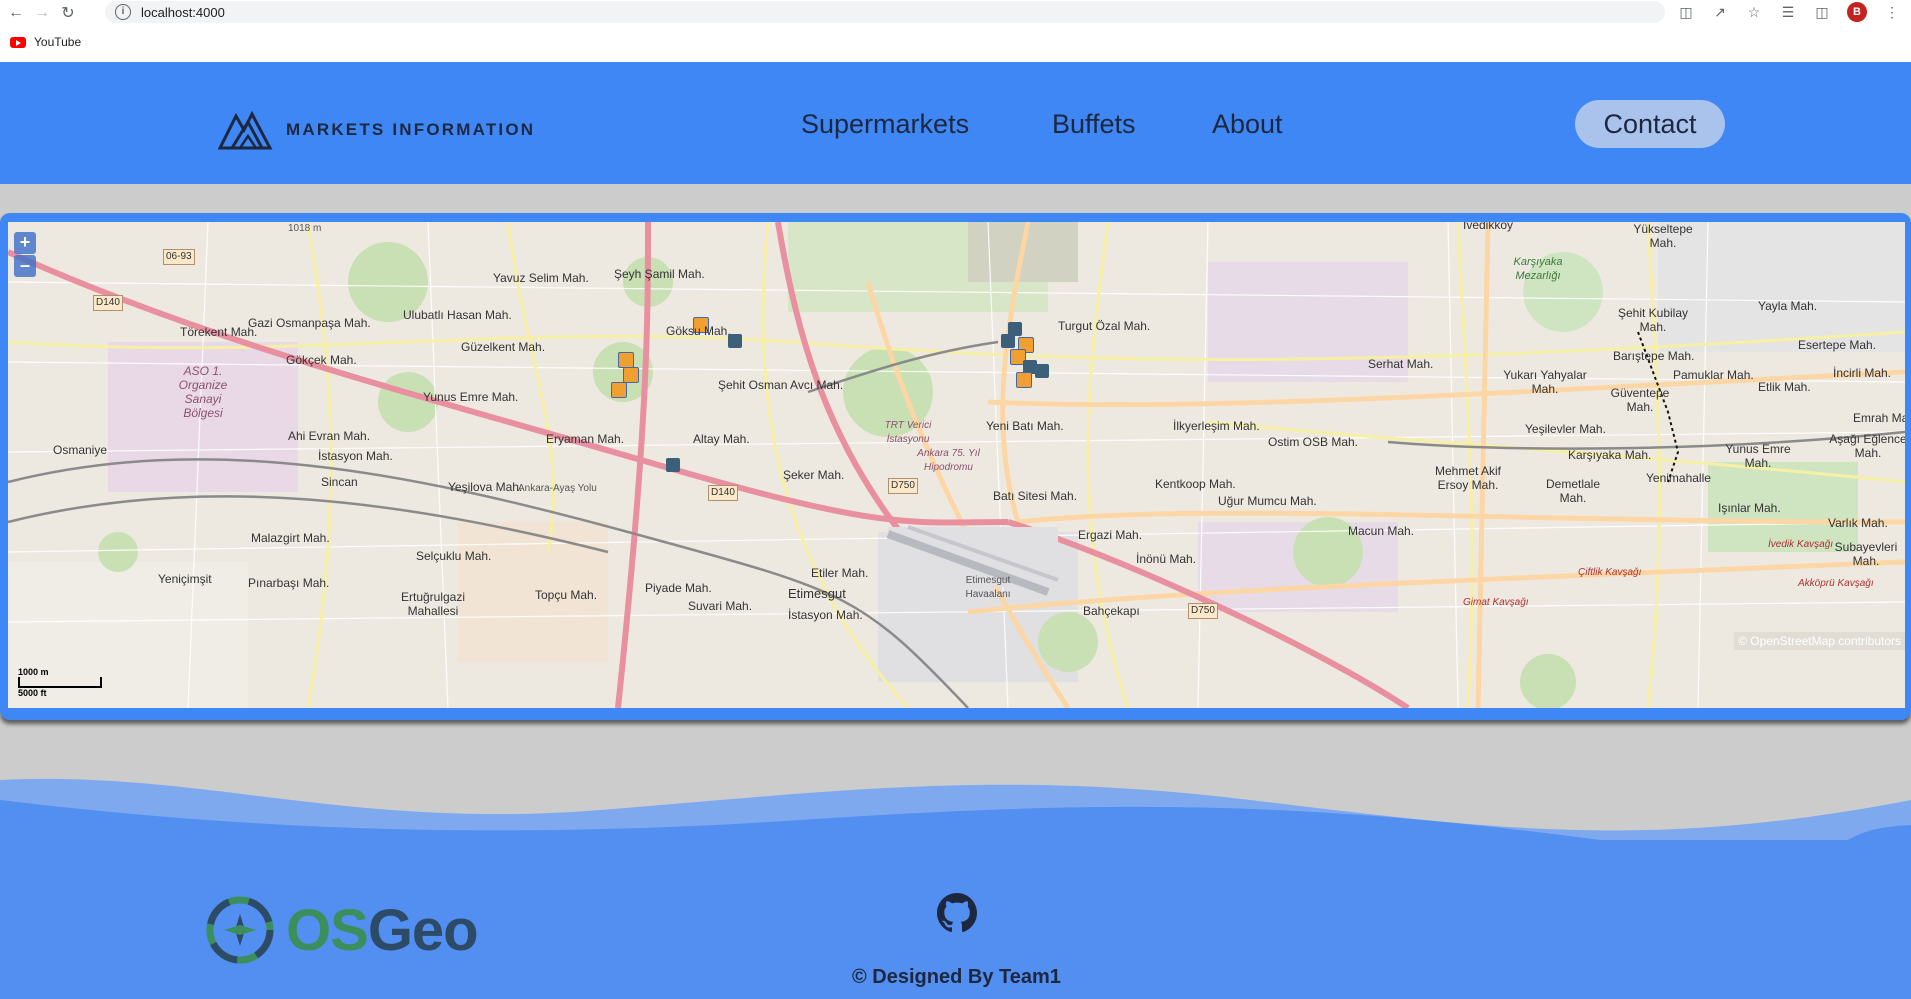  What do you see at coordinates (305, 228) in the screenshot?
I see `label-altitude: 1018 m` at bounding box center [305, 228].